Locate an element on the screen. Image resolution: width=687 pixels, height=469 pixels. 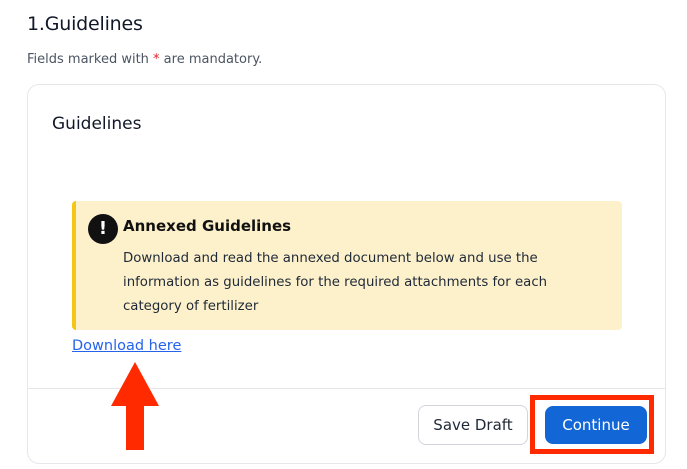
save-draft-button: Save Draft is located at coordinates (473, 425).